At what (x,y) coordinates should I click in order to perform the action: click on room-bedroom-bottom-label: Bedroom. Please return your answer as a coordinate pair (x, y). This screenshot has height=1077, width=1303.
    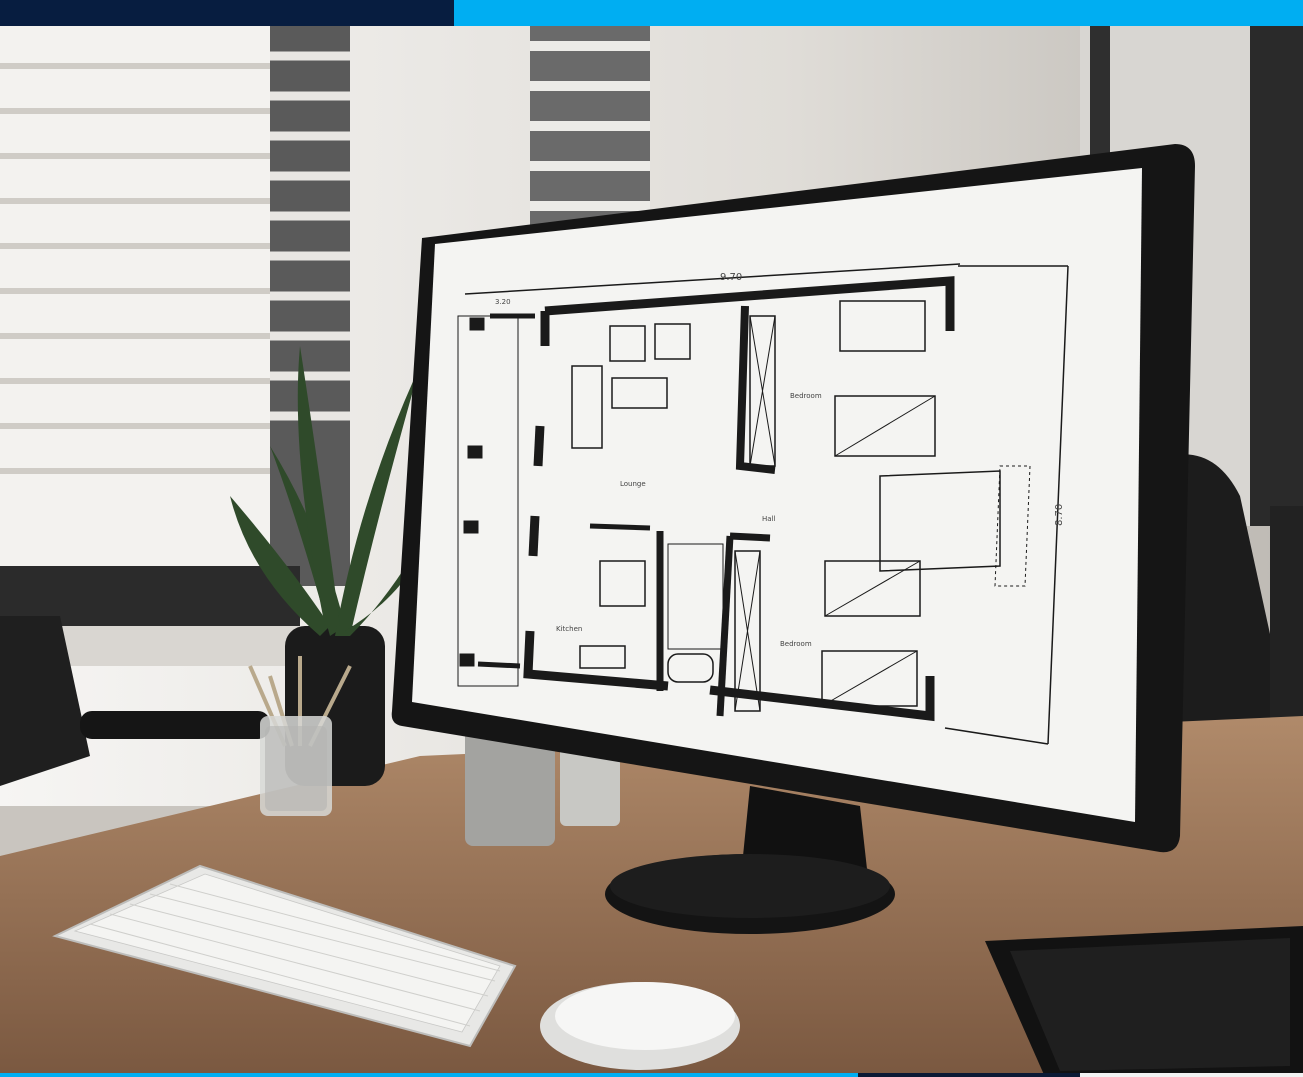
    Looking at the image, I should click on (796, 644).